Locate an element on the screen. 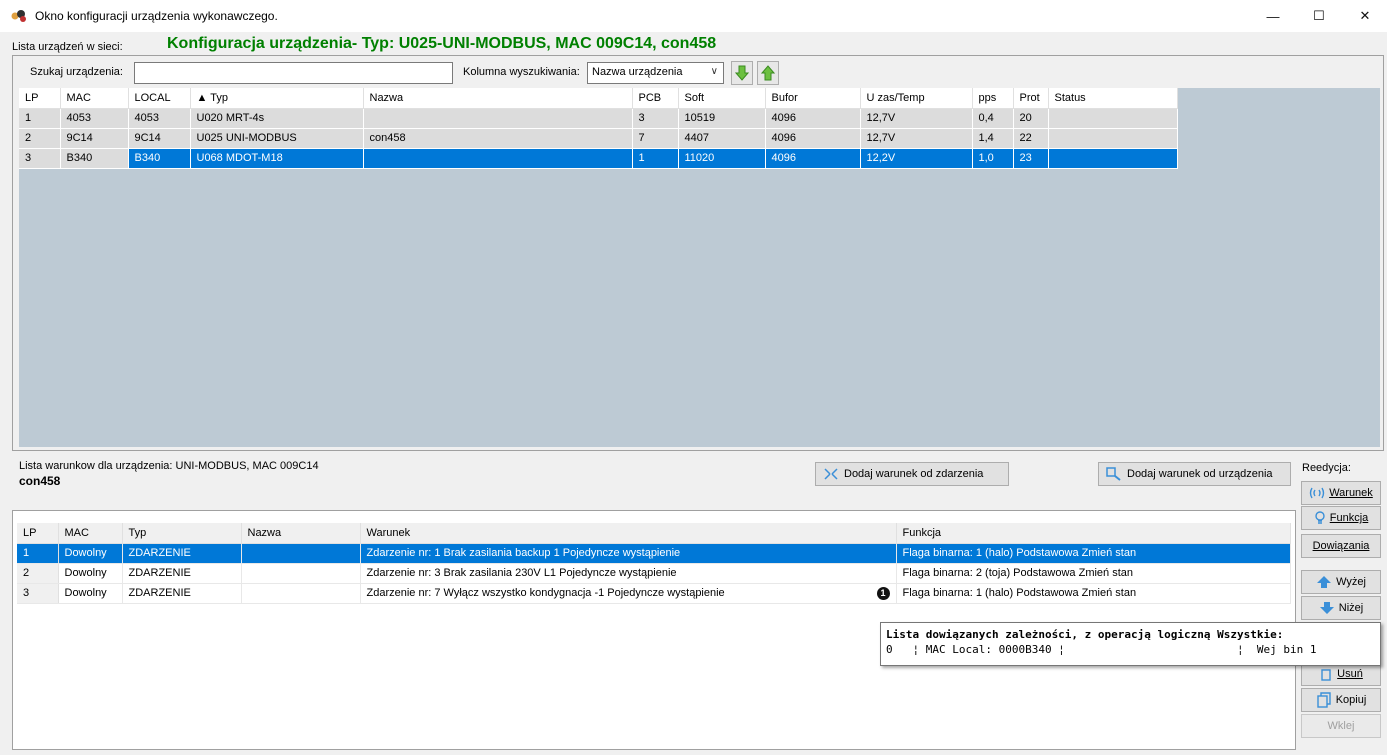 This screenshot has height=755, width=1387. search-down-button is located at coordinates (742, 73).